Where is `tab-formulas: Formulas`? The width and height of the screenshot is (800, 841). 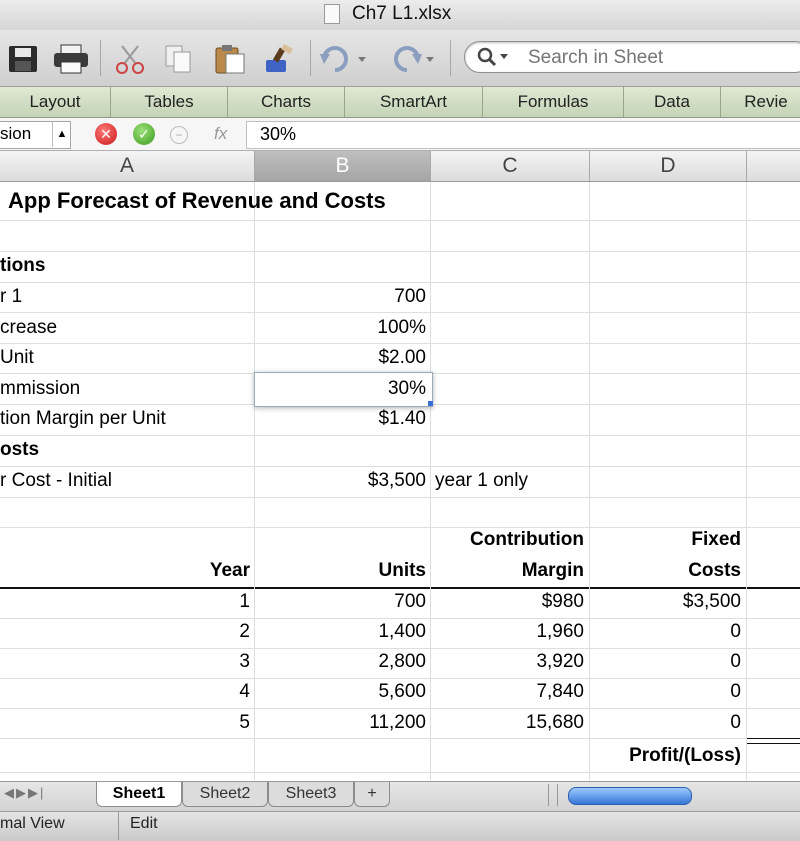
tab-formulas: Formulas is located at coordinates (553, 102).